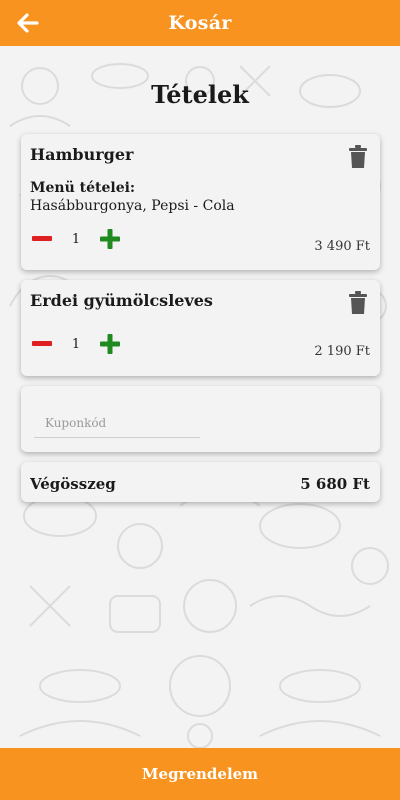 This screenshot has height=800, width=400. I want to click on item-price: 3 490 Ft, so click(342, 246).